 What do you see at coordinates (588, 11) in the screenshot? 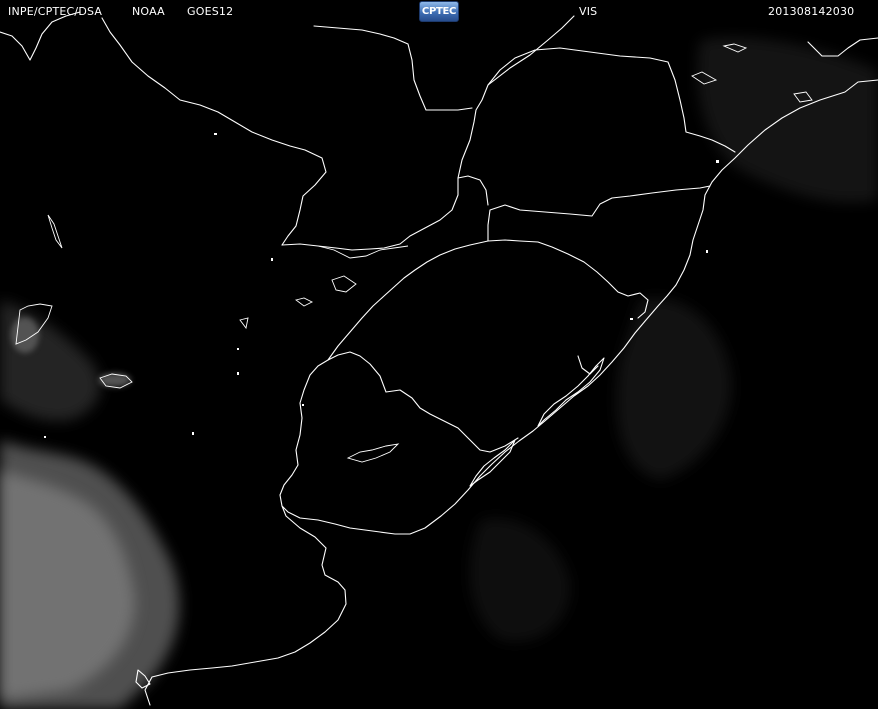
I see `channel-label: VIS` at bounding box center [588, 11].